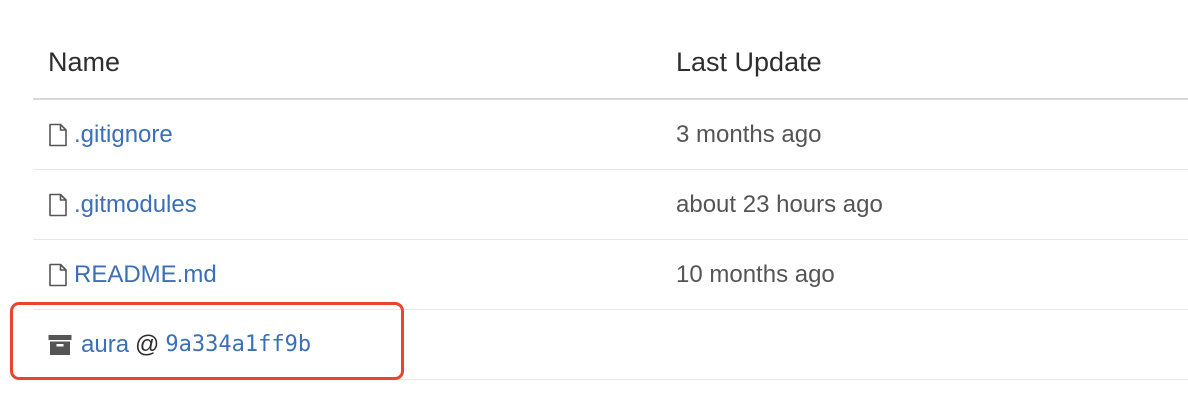 This screenshot has width=1188, height=402. I want to click on name-cell: .gitmodules, so click(122, 204).